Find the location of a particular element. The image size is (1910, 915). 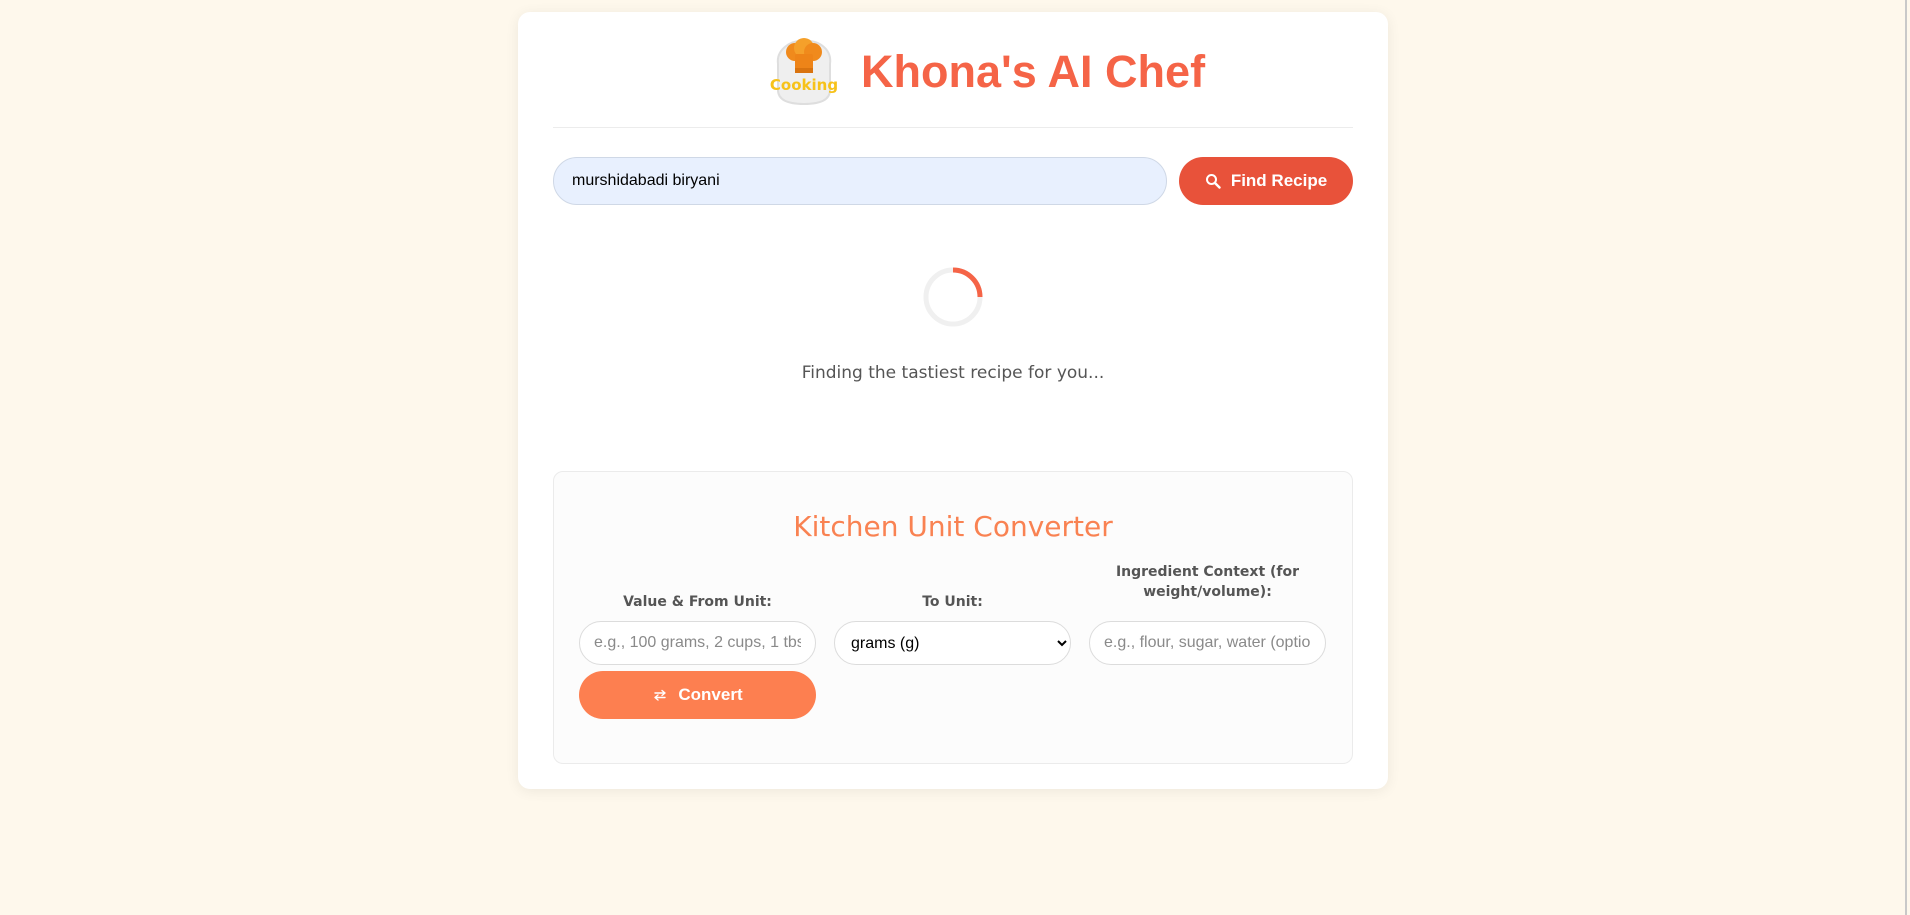

converter-title: Kitchen Unit Converter is located at coordinates (953, 526).